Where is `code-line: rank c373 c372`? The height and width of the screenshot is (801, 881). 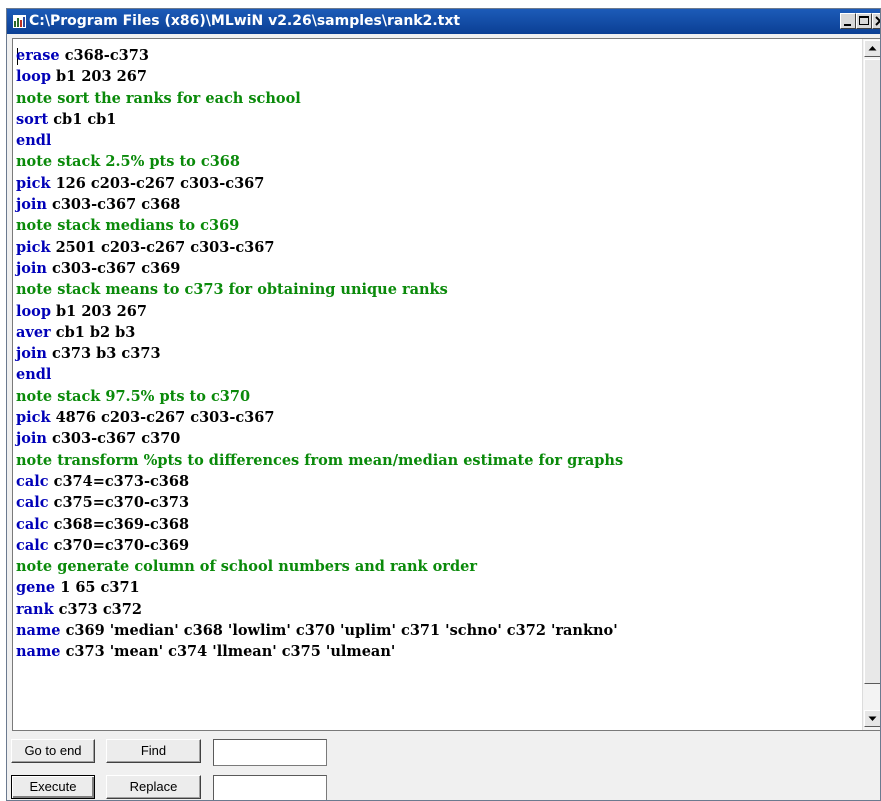
code-line: rank c373 c372 is located at coordinates (319, 609).